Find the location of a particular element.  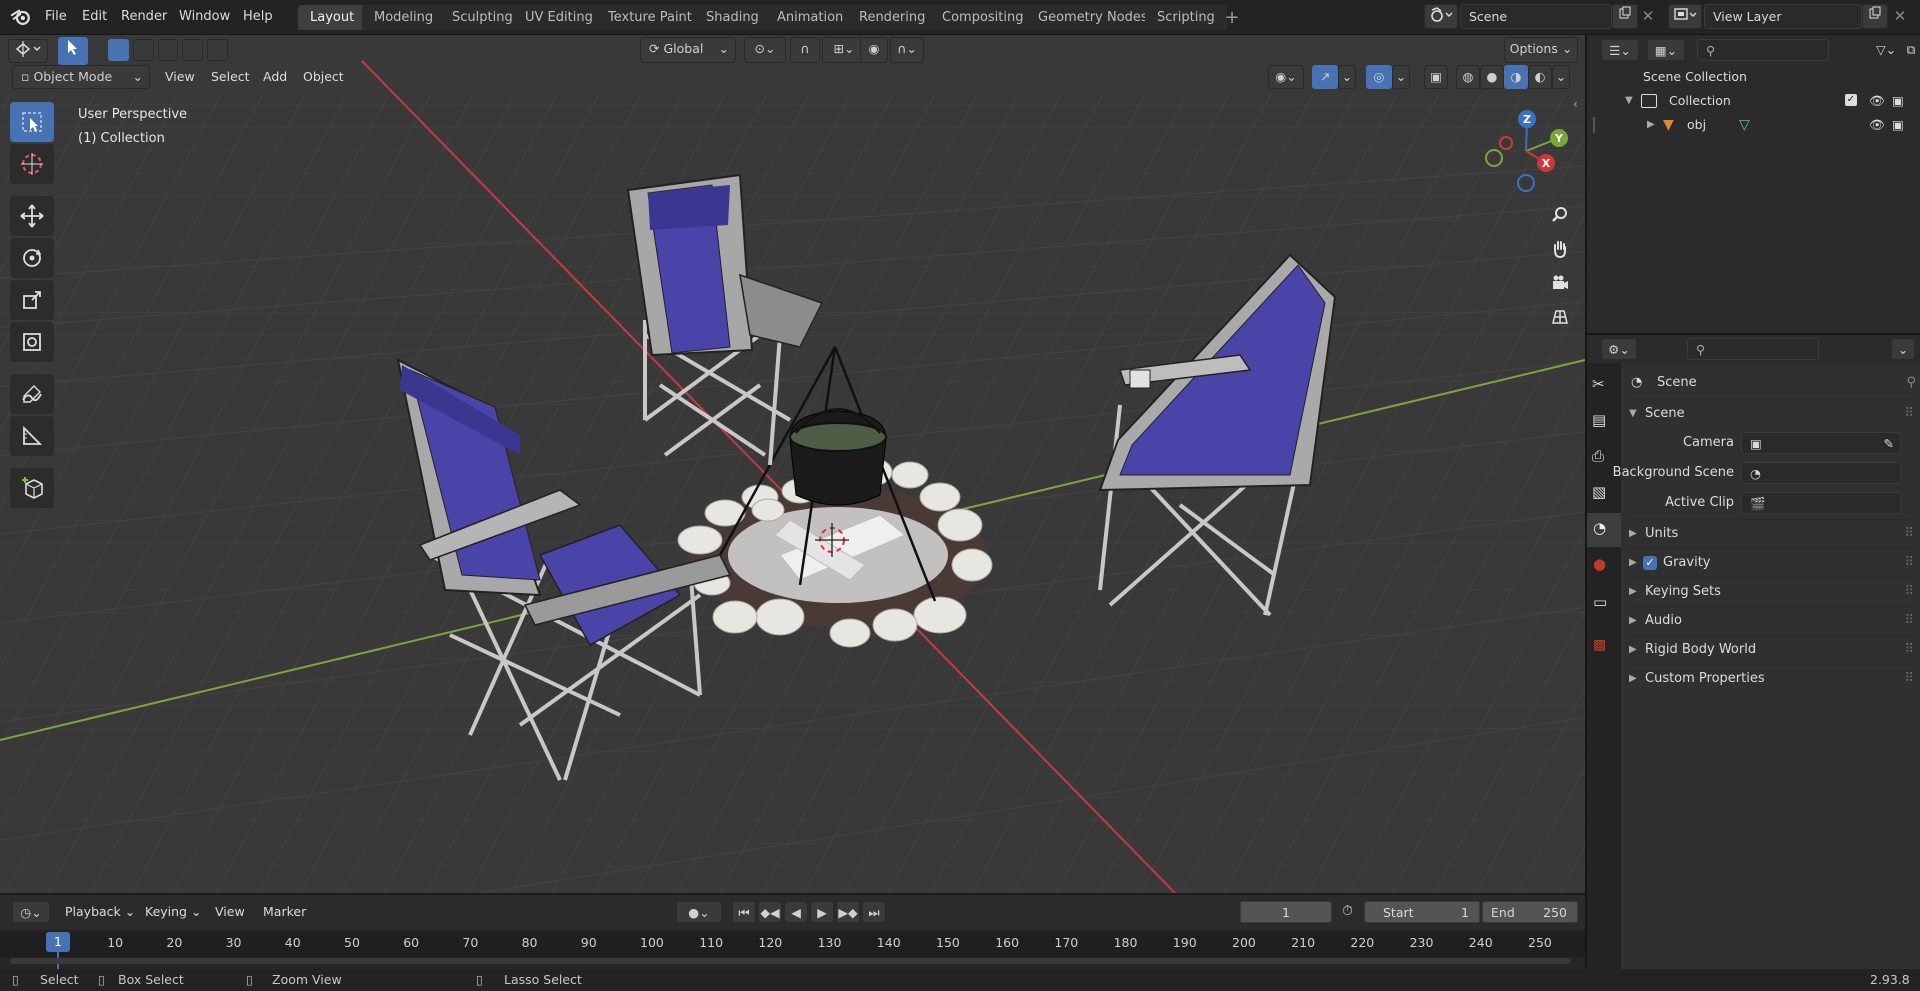

timeline-menu-marker: Marker is located at coordinates (284, 912).